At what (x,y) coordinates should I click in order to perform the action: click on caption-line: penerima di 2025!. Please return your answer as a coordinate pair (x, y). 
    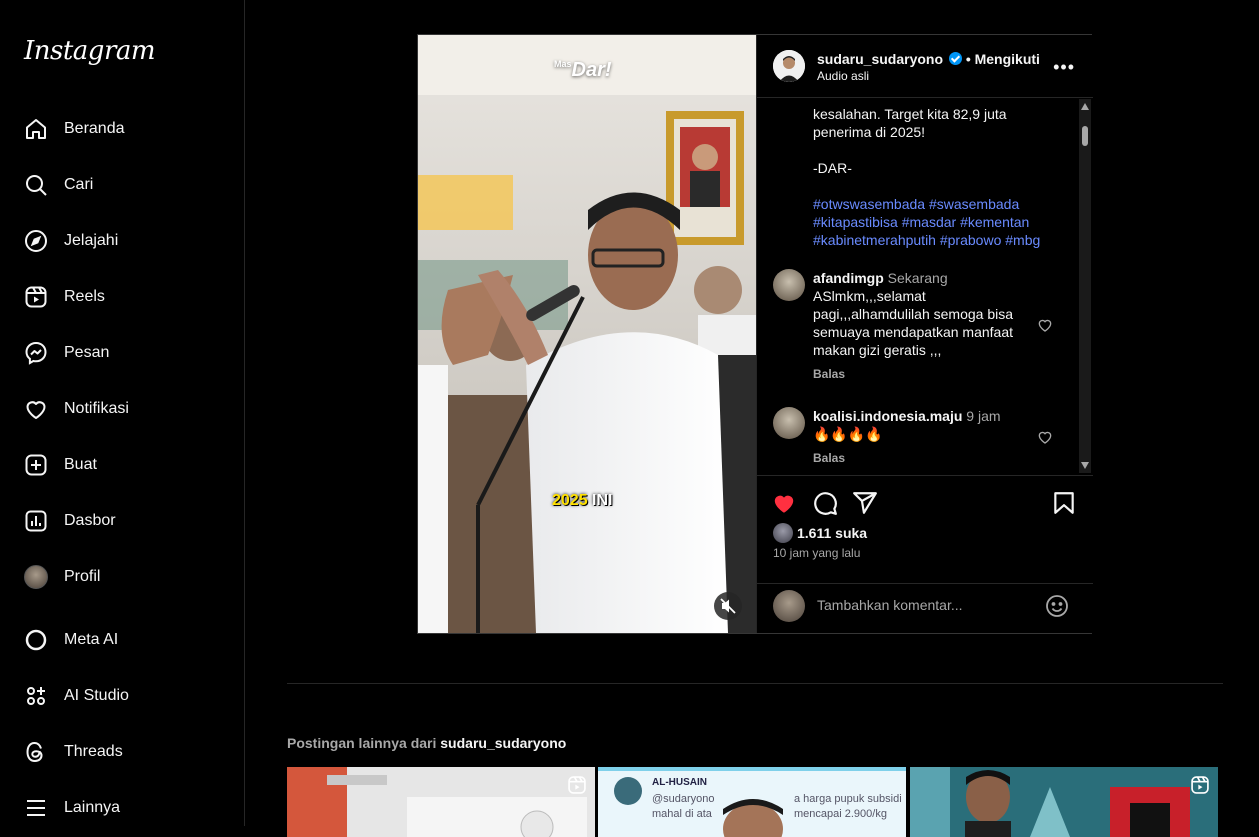
    Looking at the image, I should click on (869, 132).